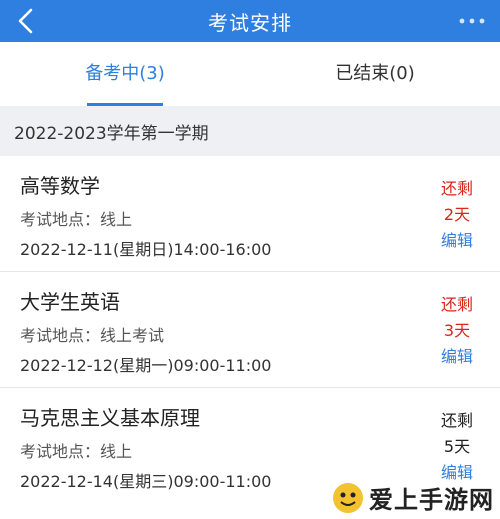  I want to click on remain-days: 3天, so click(457, 330).